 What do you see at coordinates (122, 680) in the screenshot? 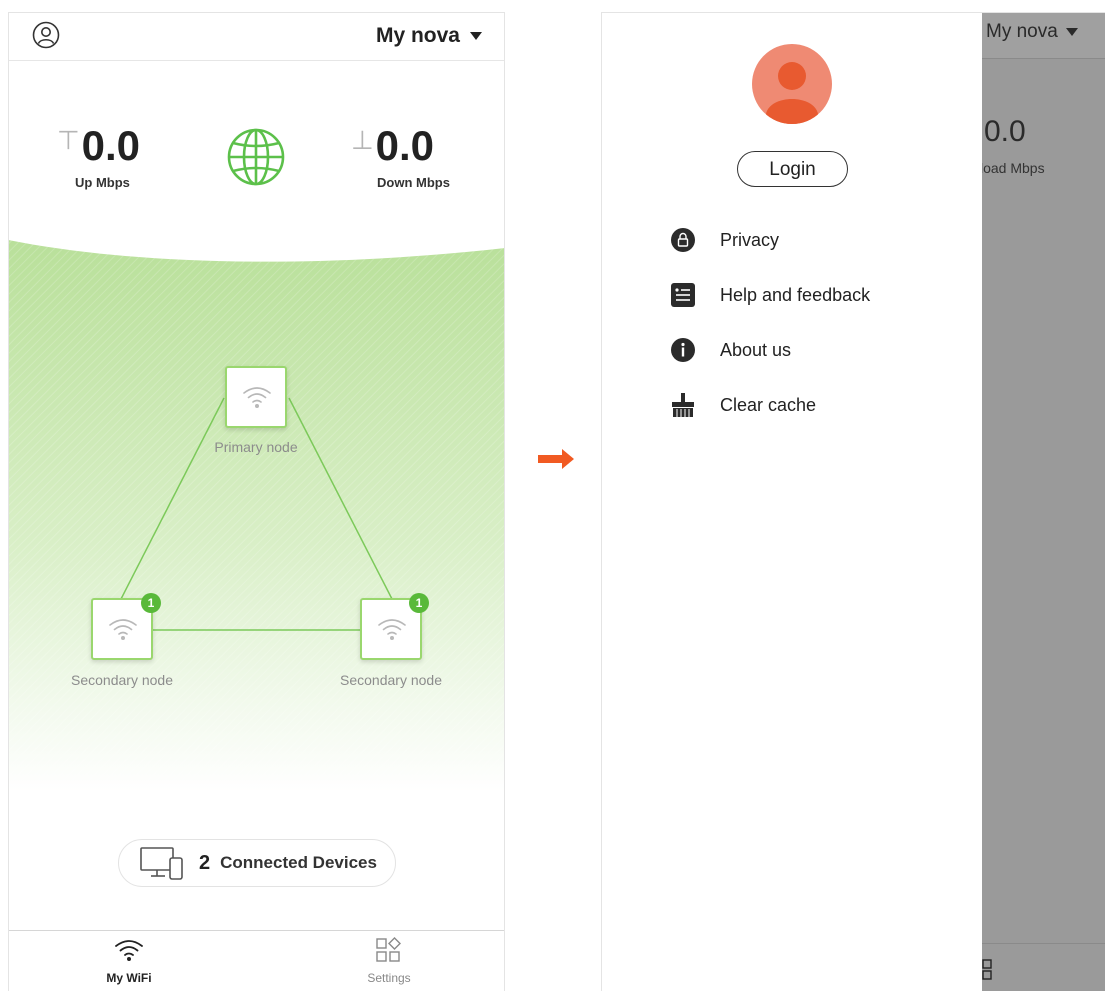
I see `secondary-node-left-label: Secondary node` at bounding box center [122, 680].